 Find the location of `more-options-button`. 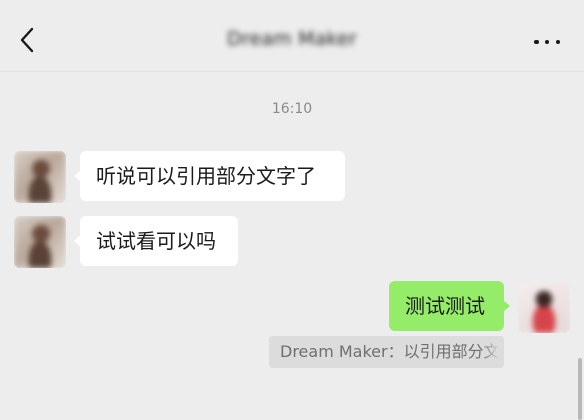

more-options-button is located at coordinates (547, 42).